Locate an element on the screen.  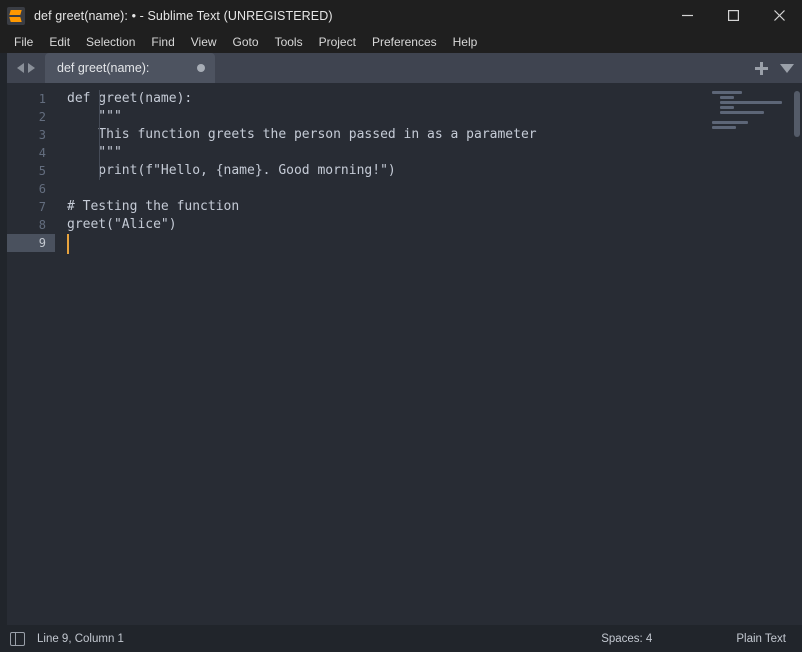
menu-item-help: Help is located at coordinates (465, 42).